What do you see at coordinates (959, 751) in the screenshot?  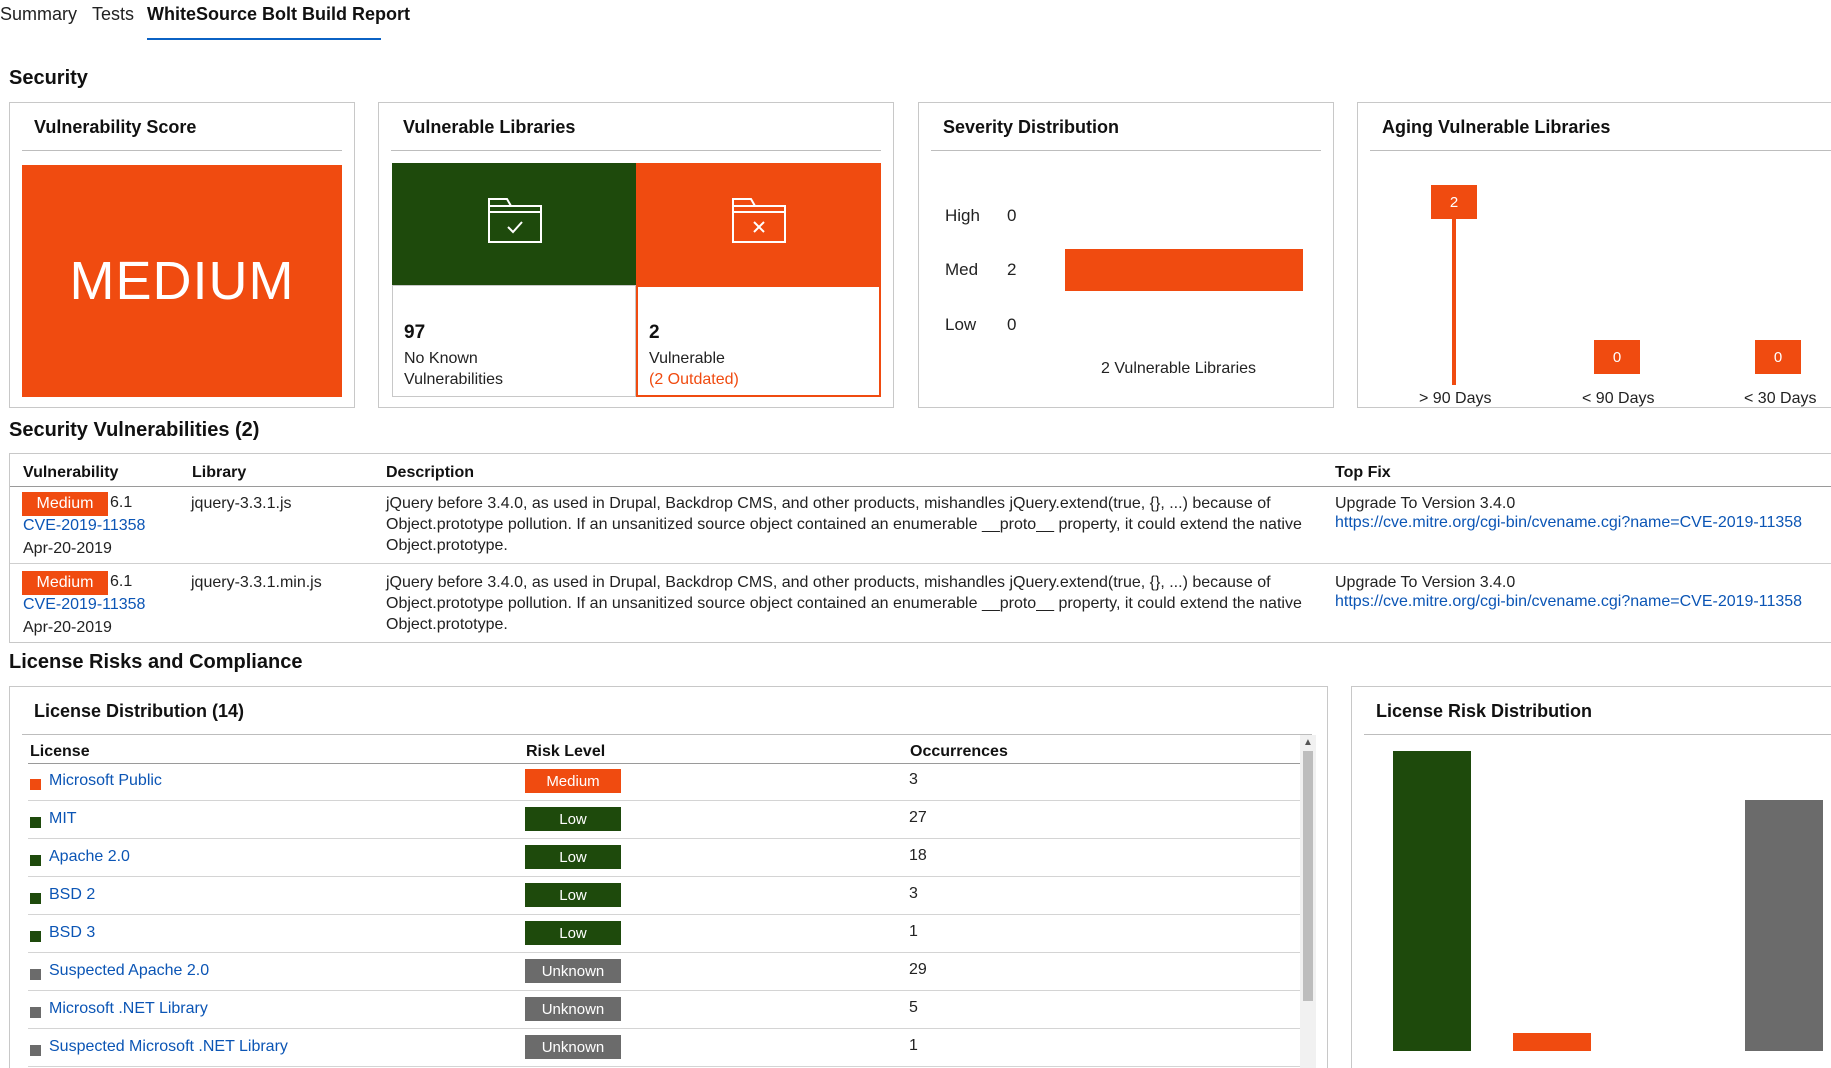 I see `header-occurrences: Occurrences` at bounding box center [959, 751].